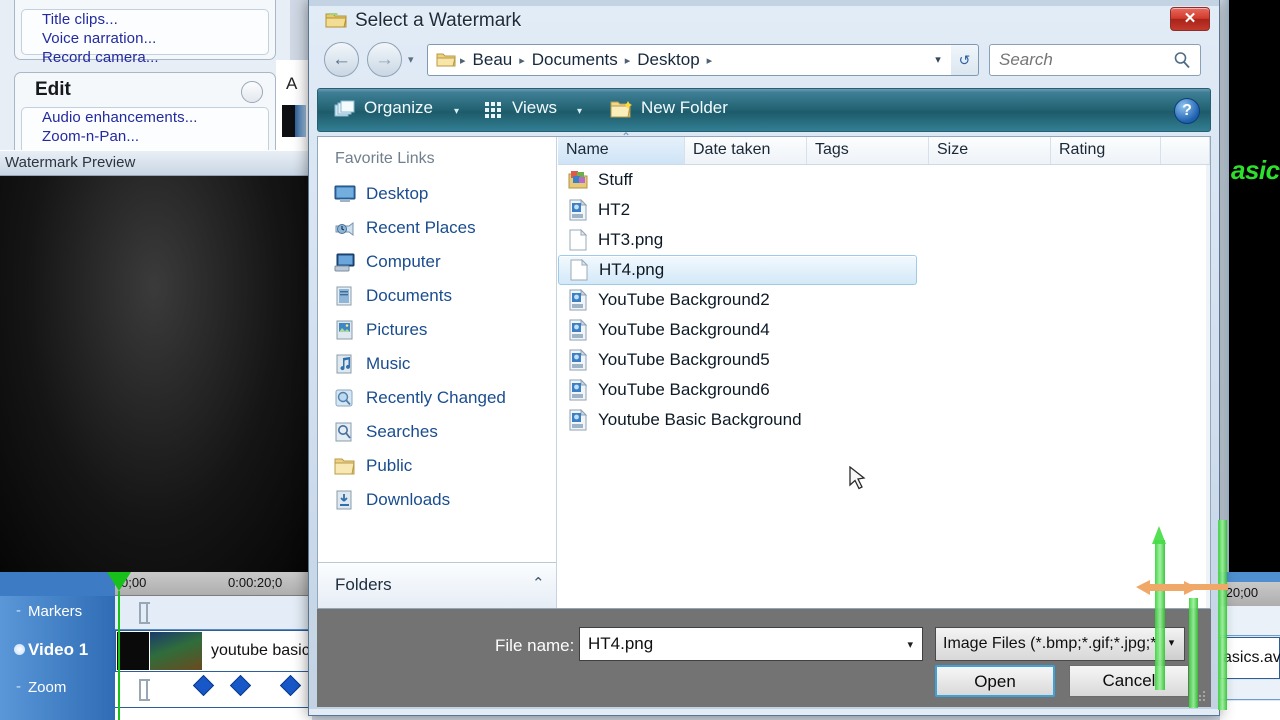 This screenshot has height=720, width=1280. I want to click on right-lane-clip: asics.av, so click(1250, 658).